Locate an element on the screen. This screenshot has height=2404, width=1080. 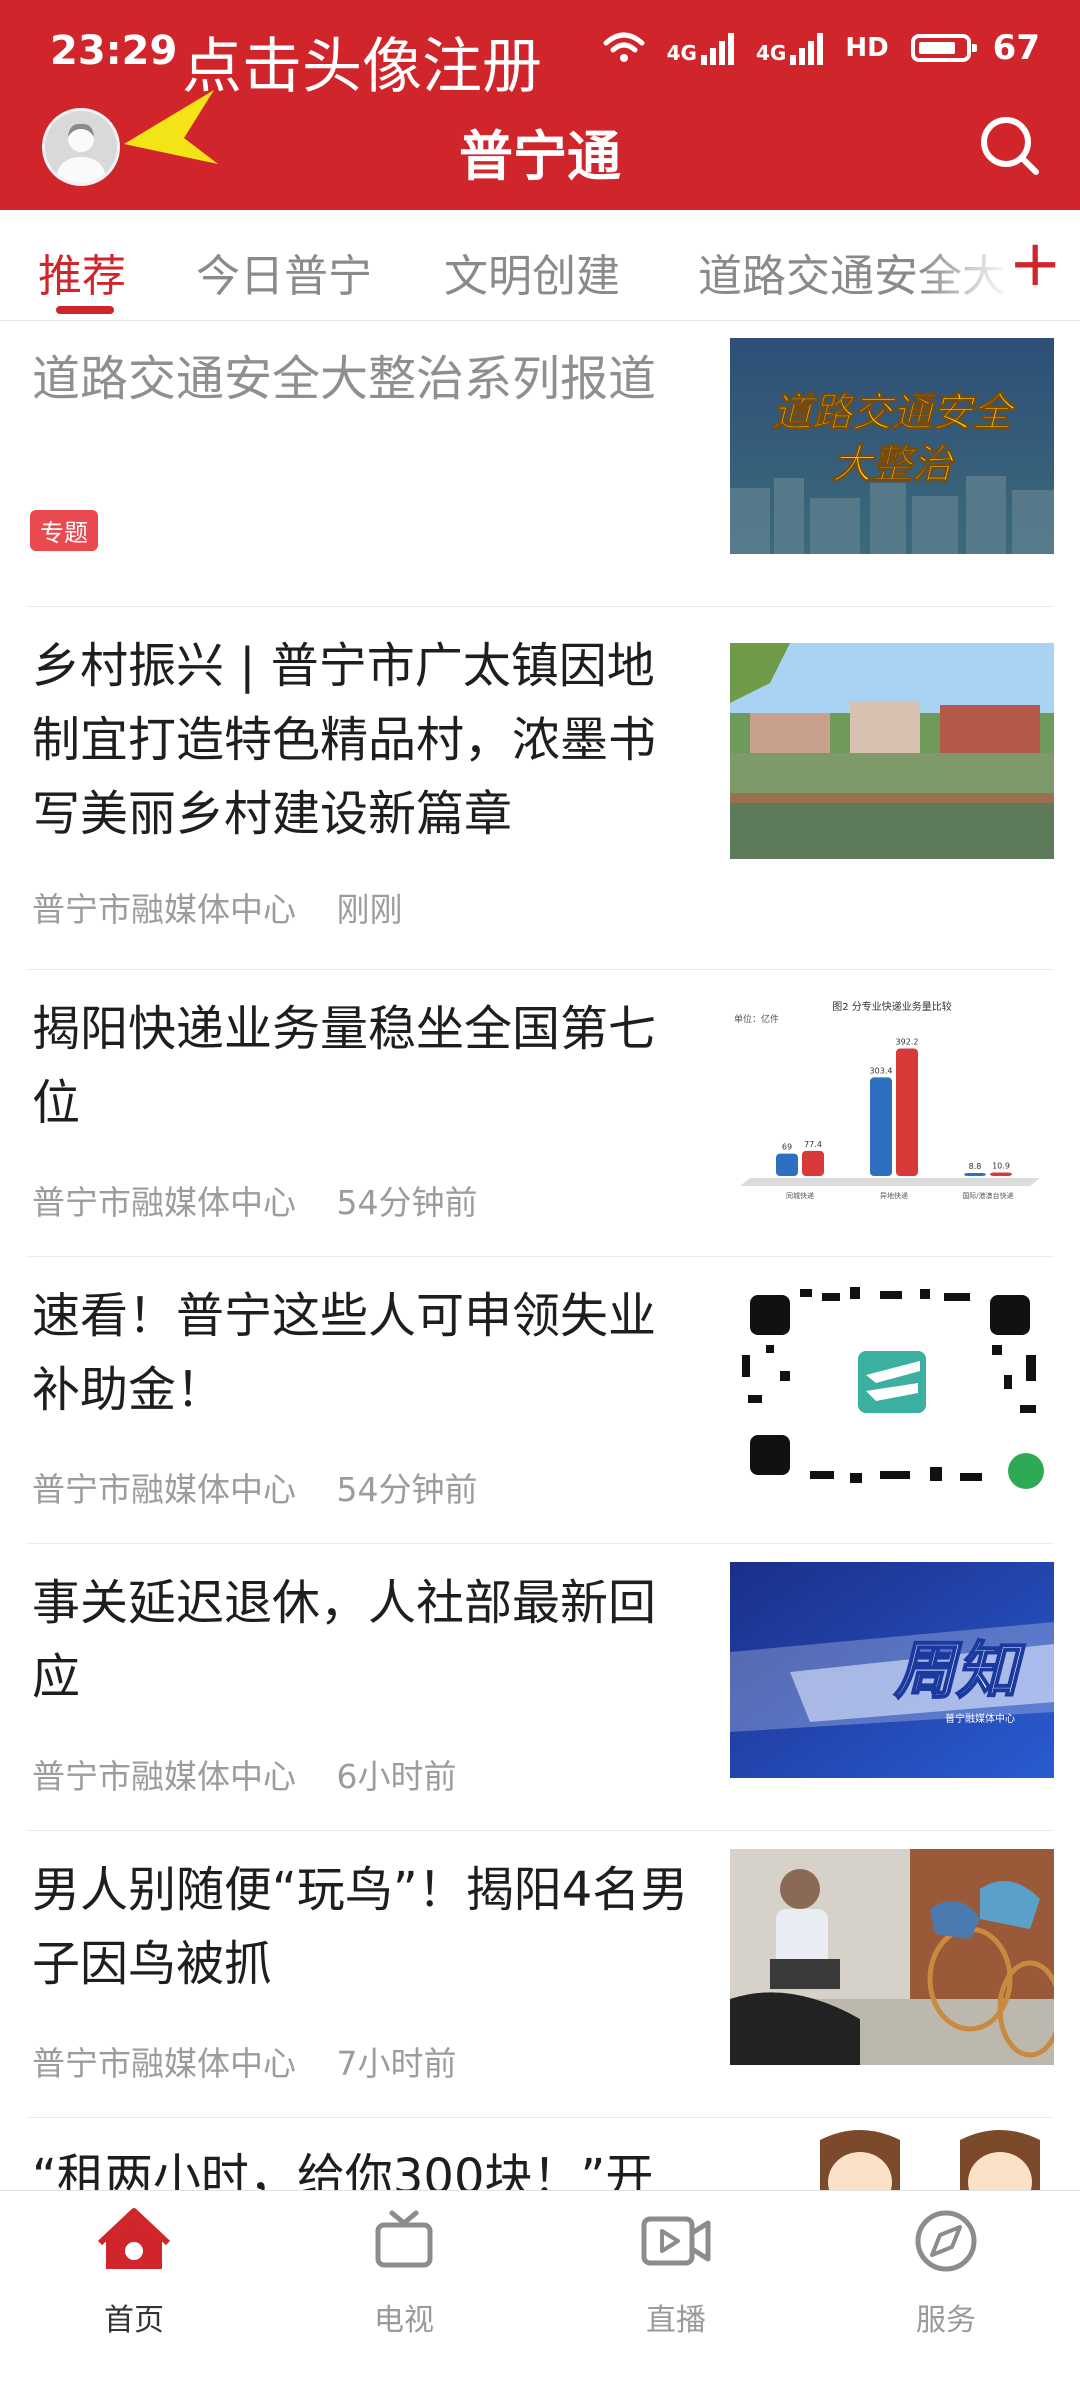
status-icons: 4G 4G HD 67 is located at coordinates (821, 48).